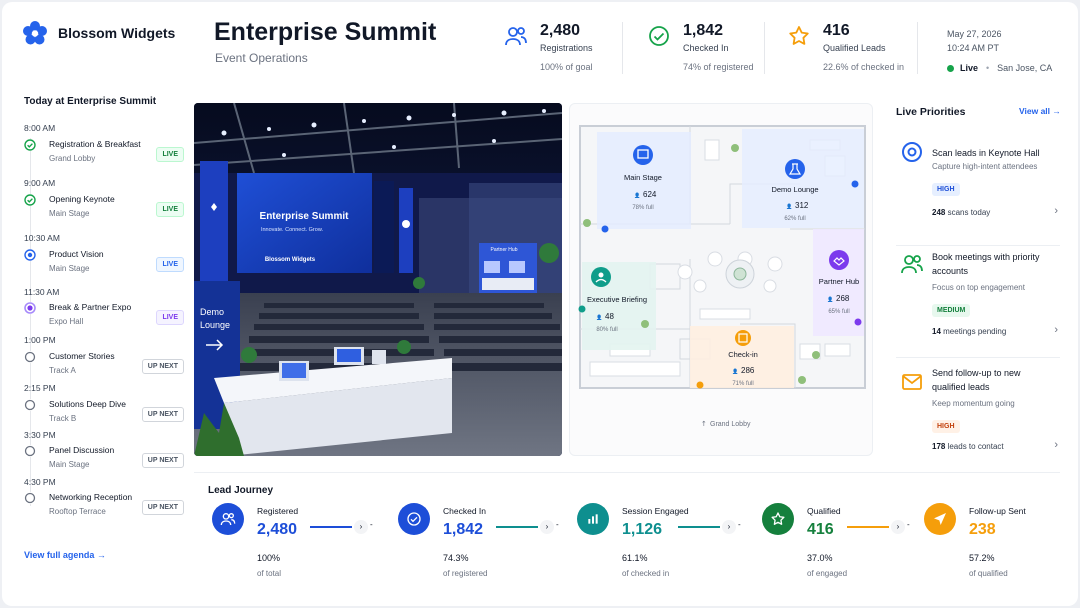 This screenshot has width=1080, height=608. Describe the element at coordinates (931, 112) in the screenshot. I see `priorities-title: Live Priorities` at that location.